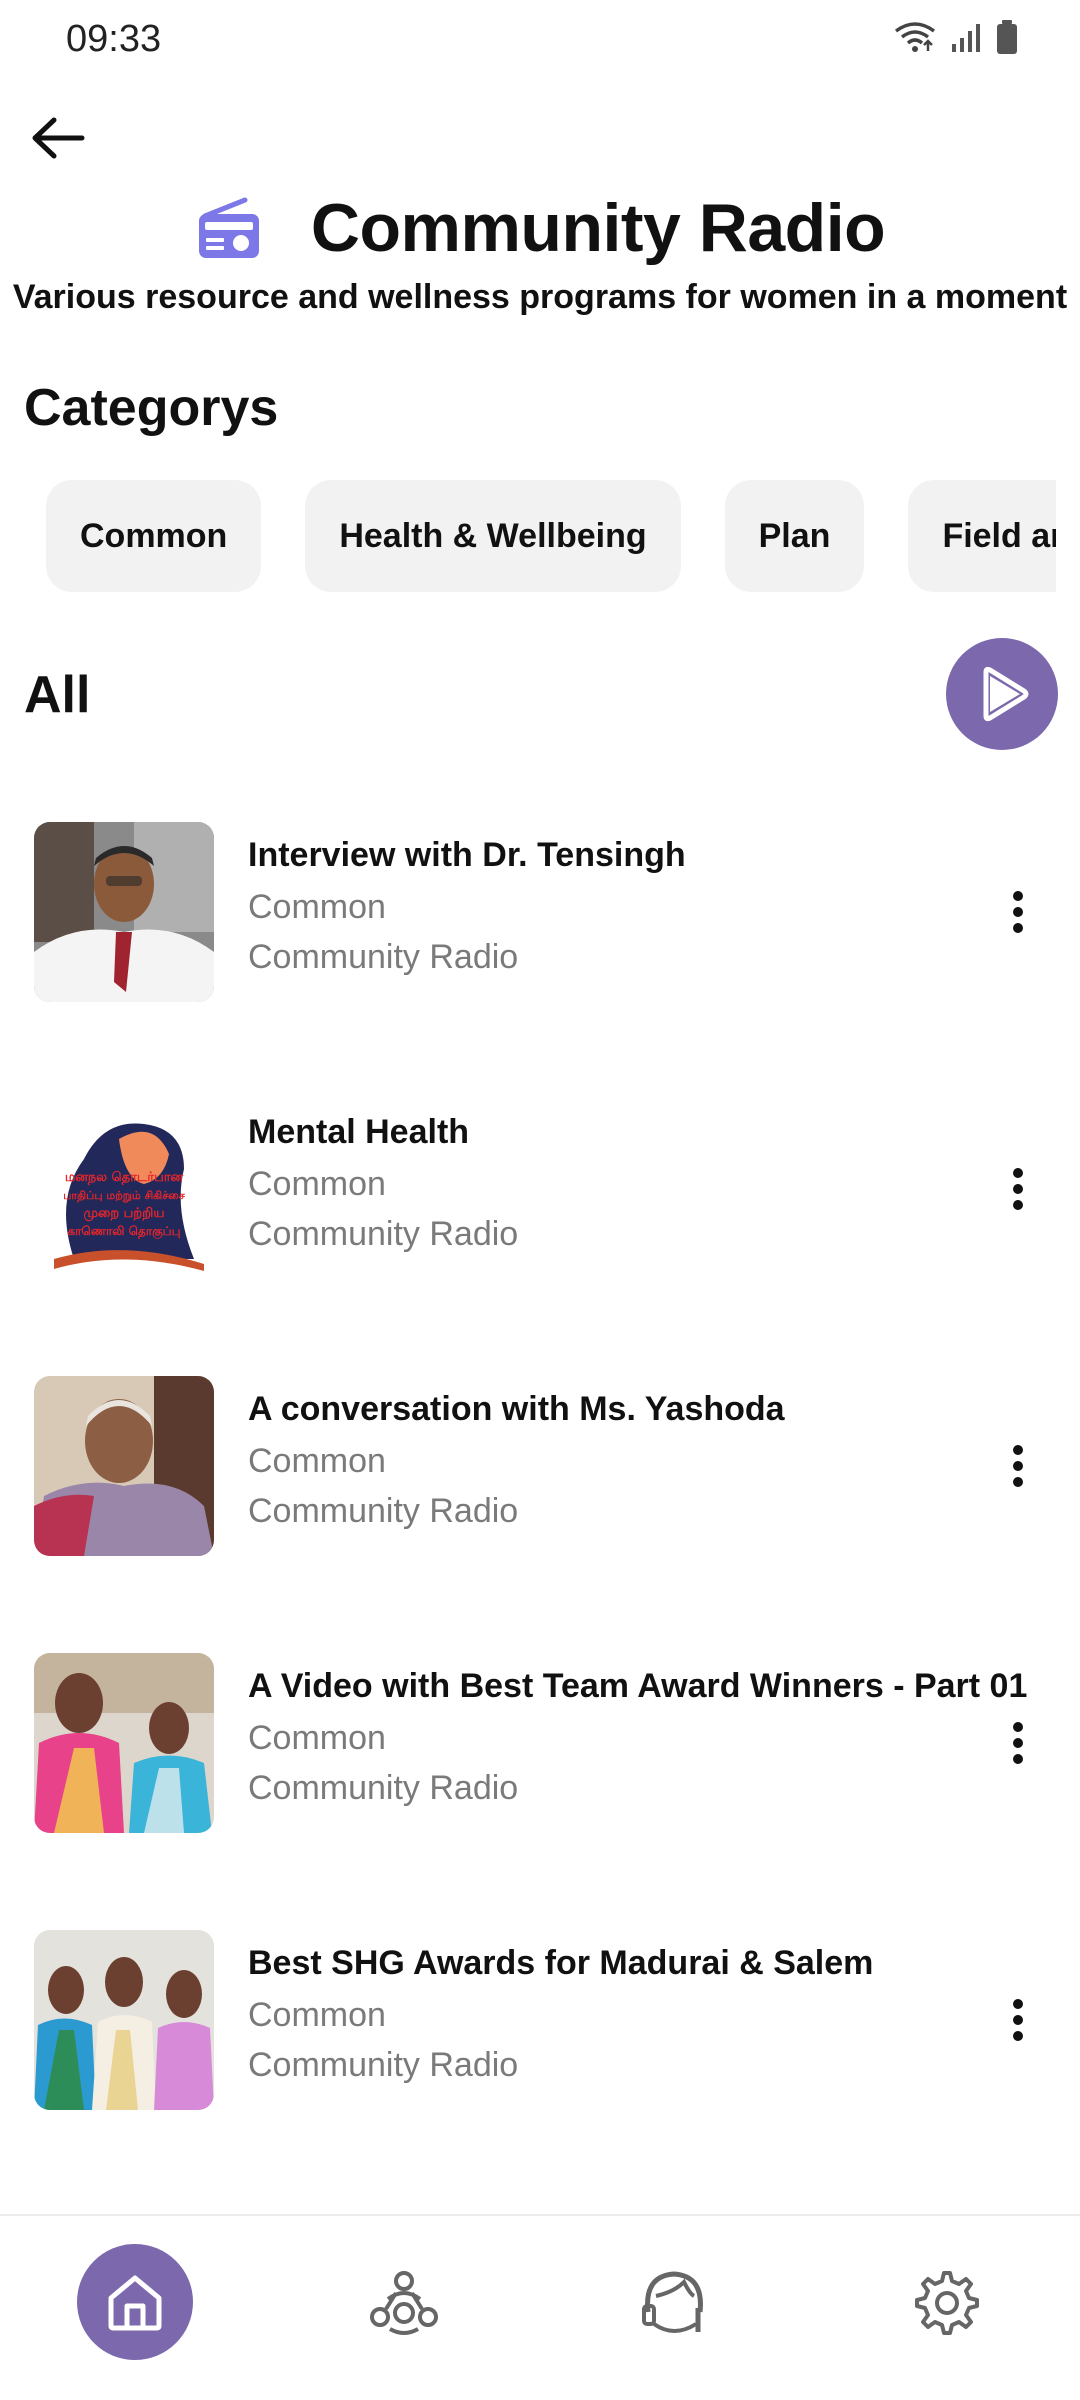  I want to click on program-title: Mental Health, so click(359, 1132).